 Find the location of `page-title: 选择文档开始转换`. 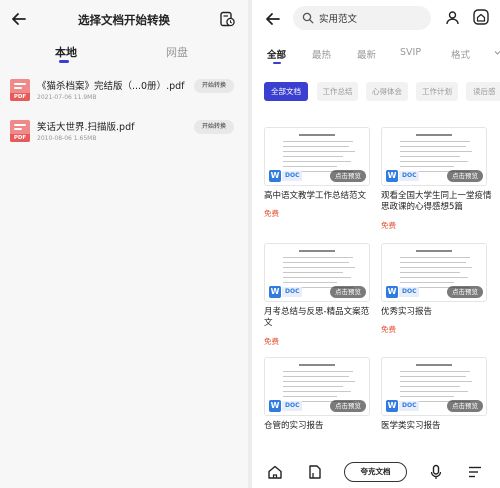

page-title: 选择文档开始转换 is located at coordinates (124, 20).